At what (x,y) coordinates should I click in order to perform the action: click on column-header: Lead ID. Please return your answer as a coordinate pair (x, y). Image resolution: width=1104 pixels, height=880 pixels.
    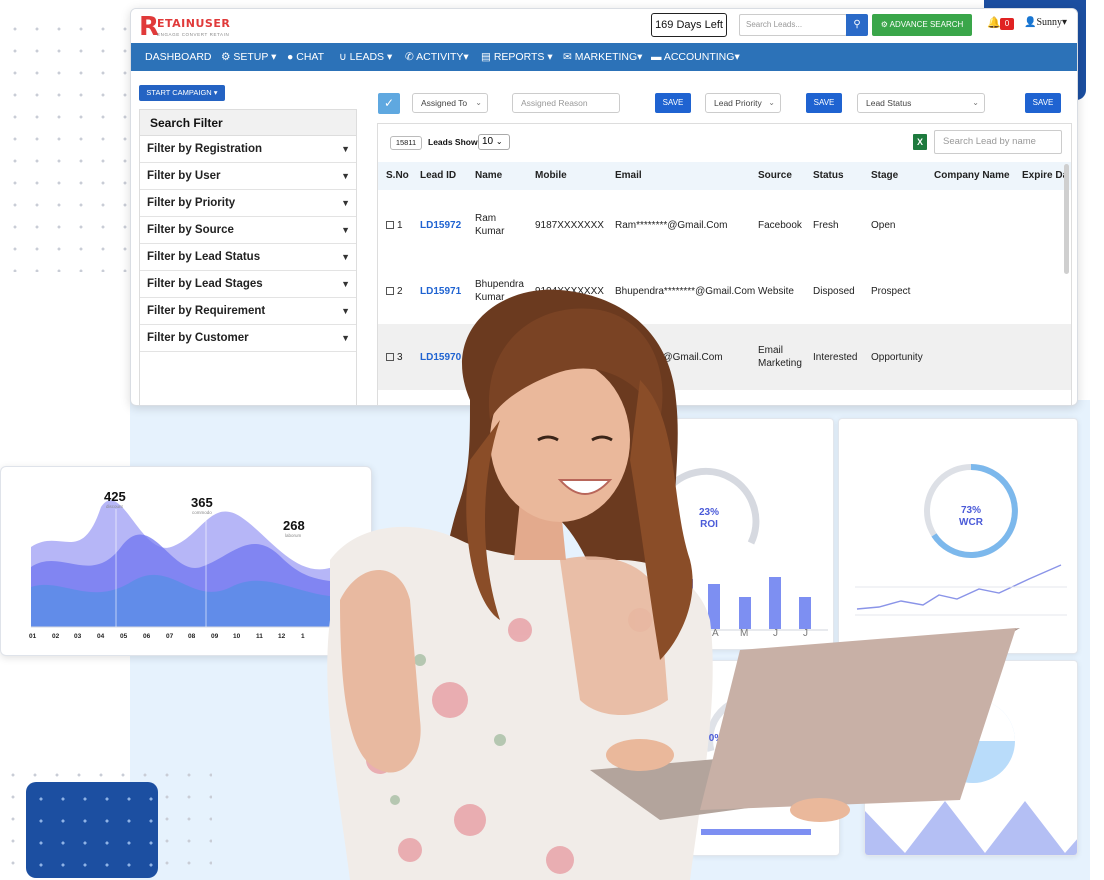
    Looking at the image, I should click on (438, 176).